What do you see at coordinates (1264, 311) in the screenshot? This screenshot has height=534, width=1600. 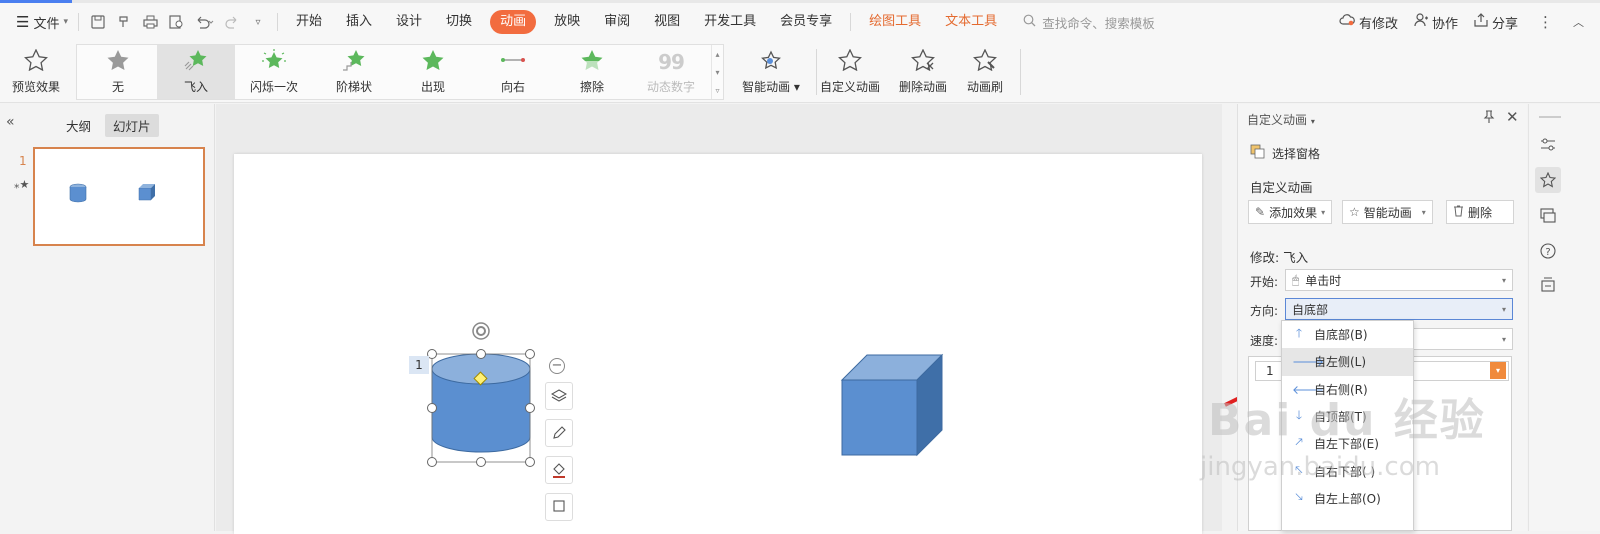 I see `direction-label: 方向:` at bounding box center [1264, 311].